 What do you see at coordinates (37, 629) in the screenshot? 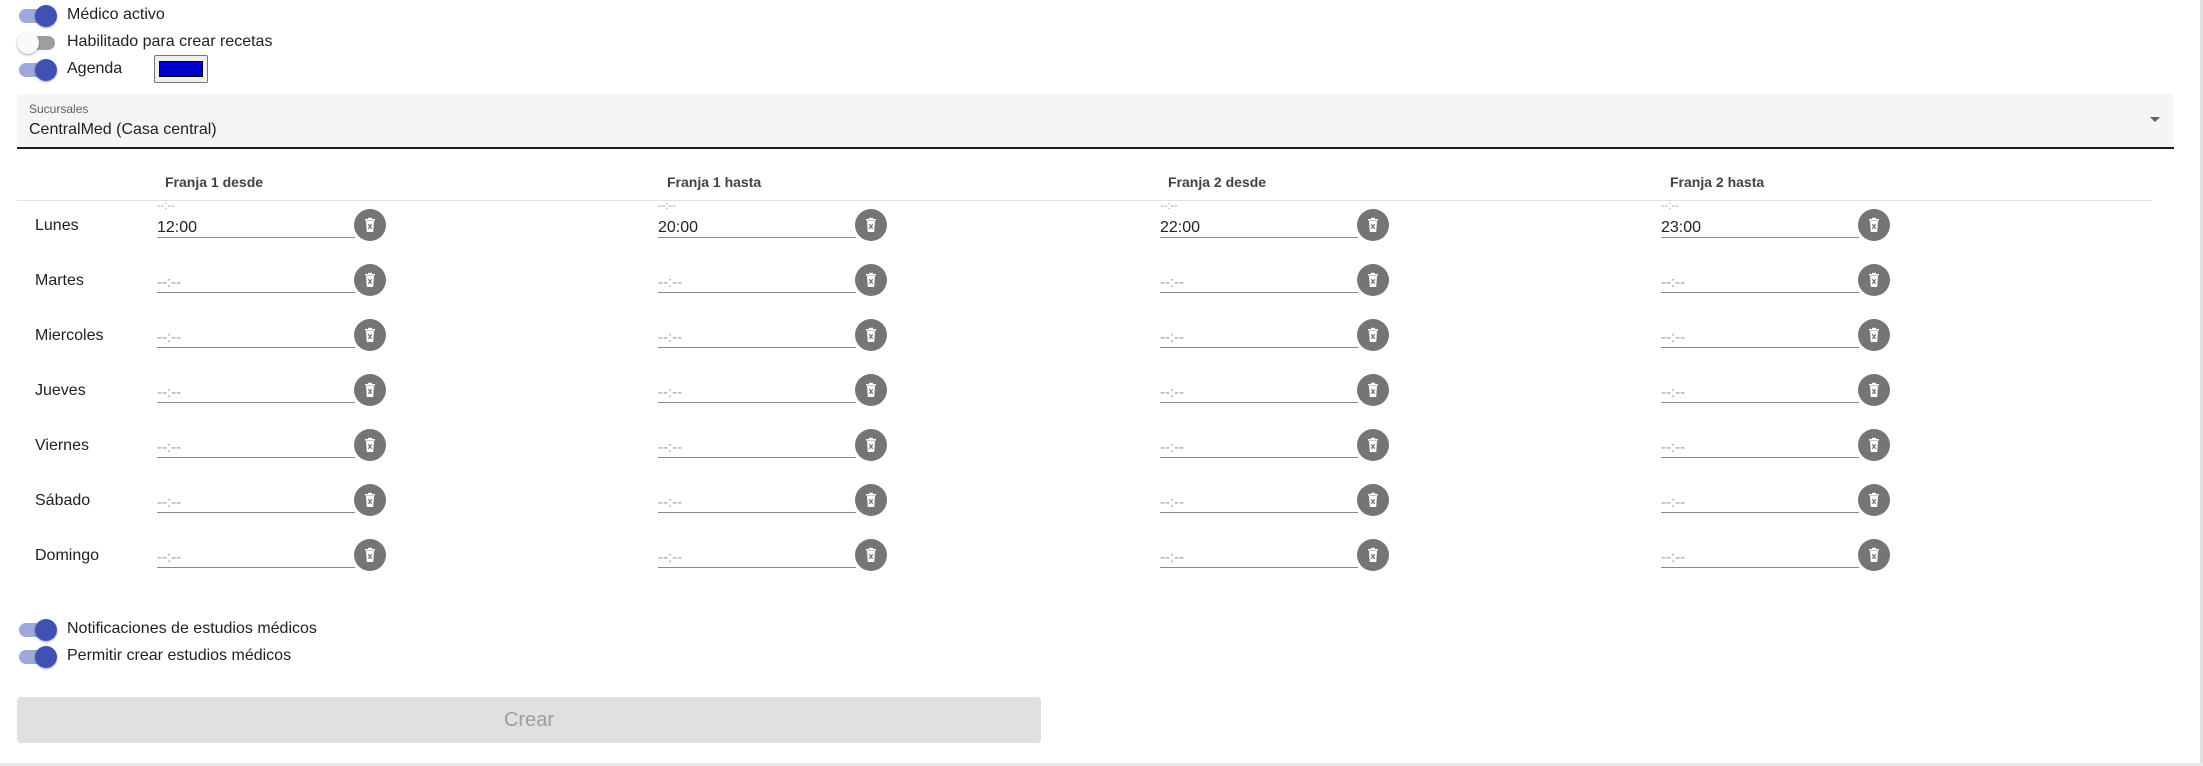
I see `notificaciones-switch` at bounding box center [37, 629].